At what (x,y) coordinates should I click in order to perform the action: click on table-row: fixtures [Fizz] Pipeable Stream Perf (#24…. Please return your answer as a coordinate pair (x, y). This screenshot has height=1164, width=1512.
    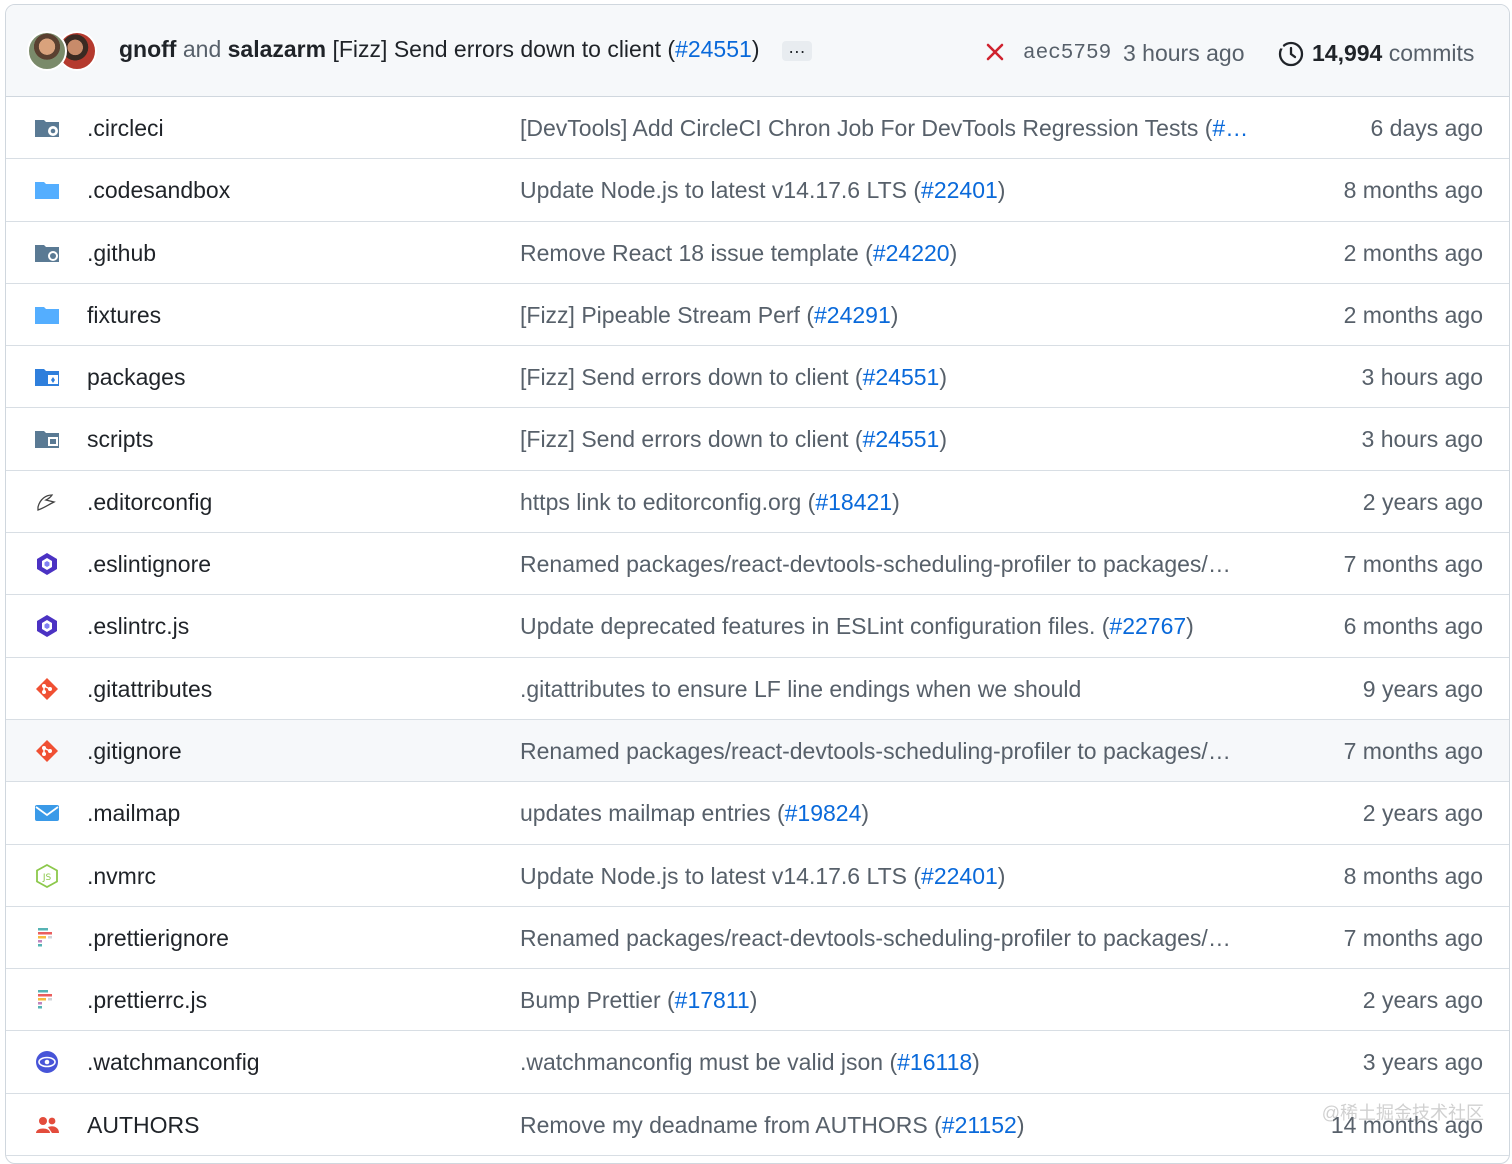
    Looking at the image, I should click on (757, 315).